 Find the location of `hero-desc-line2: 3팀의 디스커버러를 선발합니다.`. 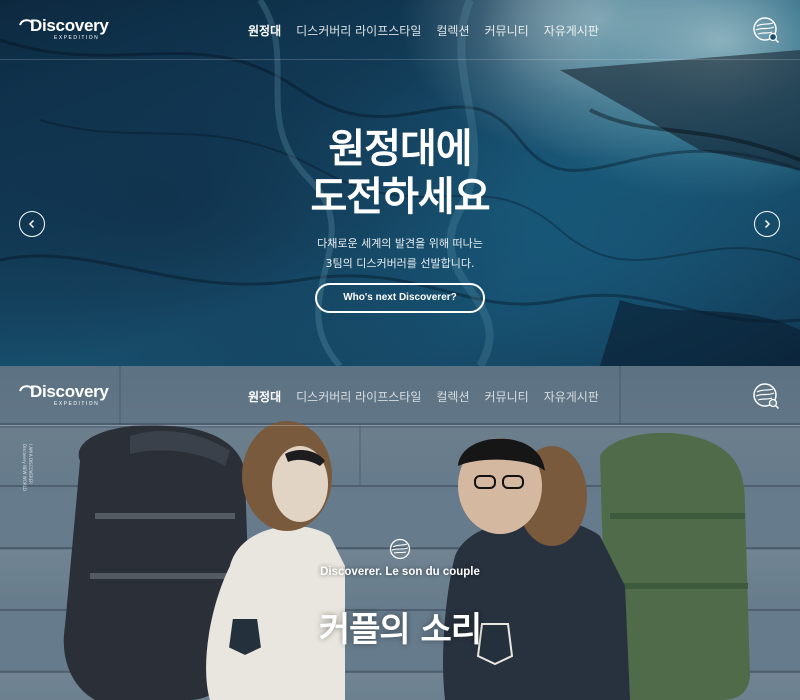

hero-desc-line2: 3팀의 디스커버러를 선발합니다. is located at coordinates (400, 263).